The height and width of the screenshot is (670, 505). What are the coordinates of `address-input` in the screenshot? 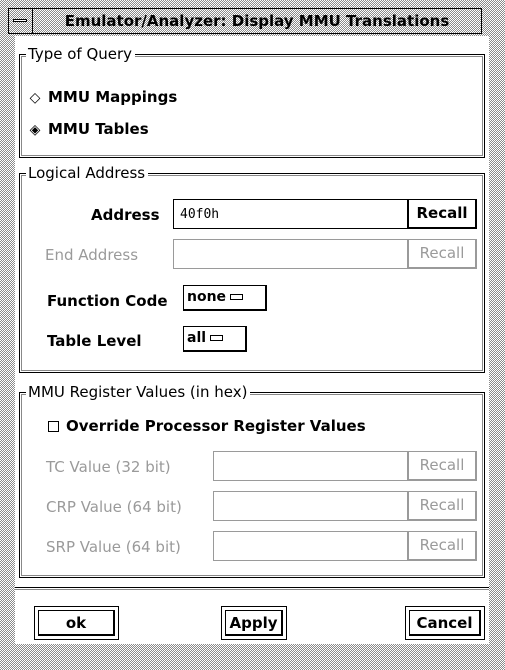 It's located at (290, 214).